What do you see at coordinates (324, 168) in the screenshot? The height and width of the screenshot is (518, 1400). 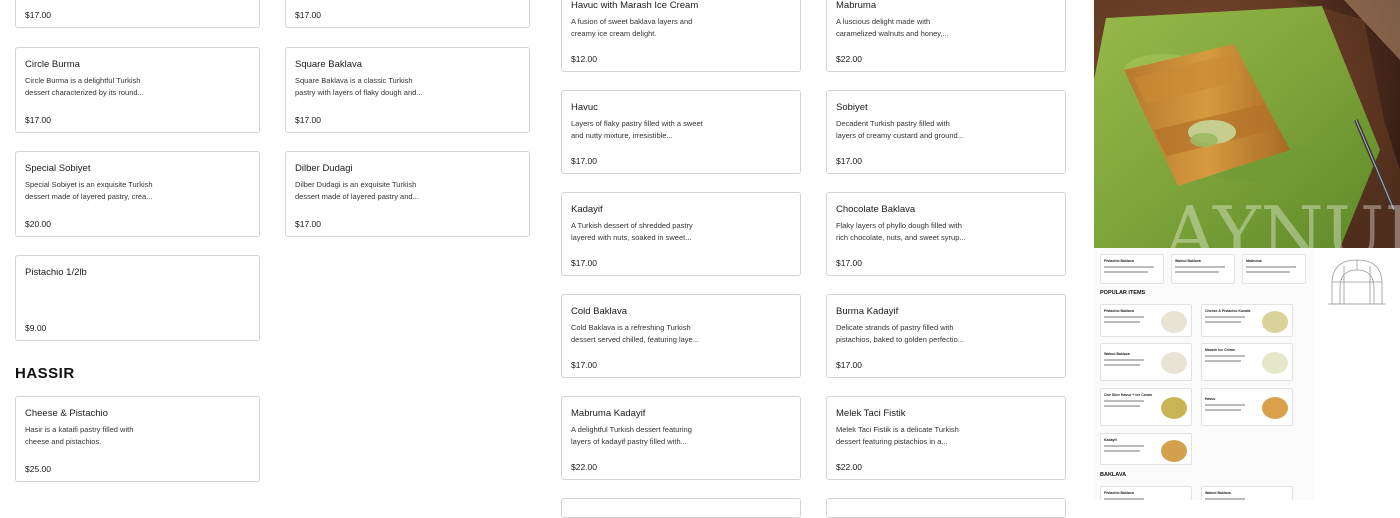 I see `item-title: Dilber Dudagi` at bounding box center [324, 168].